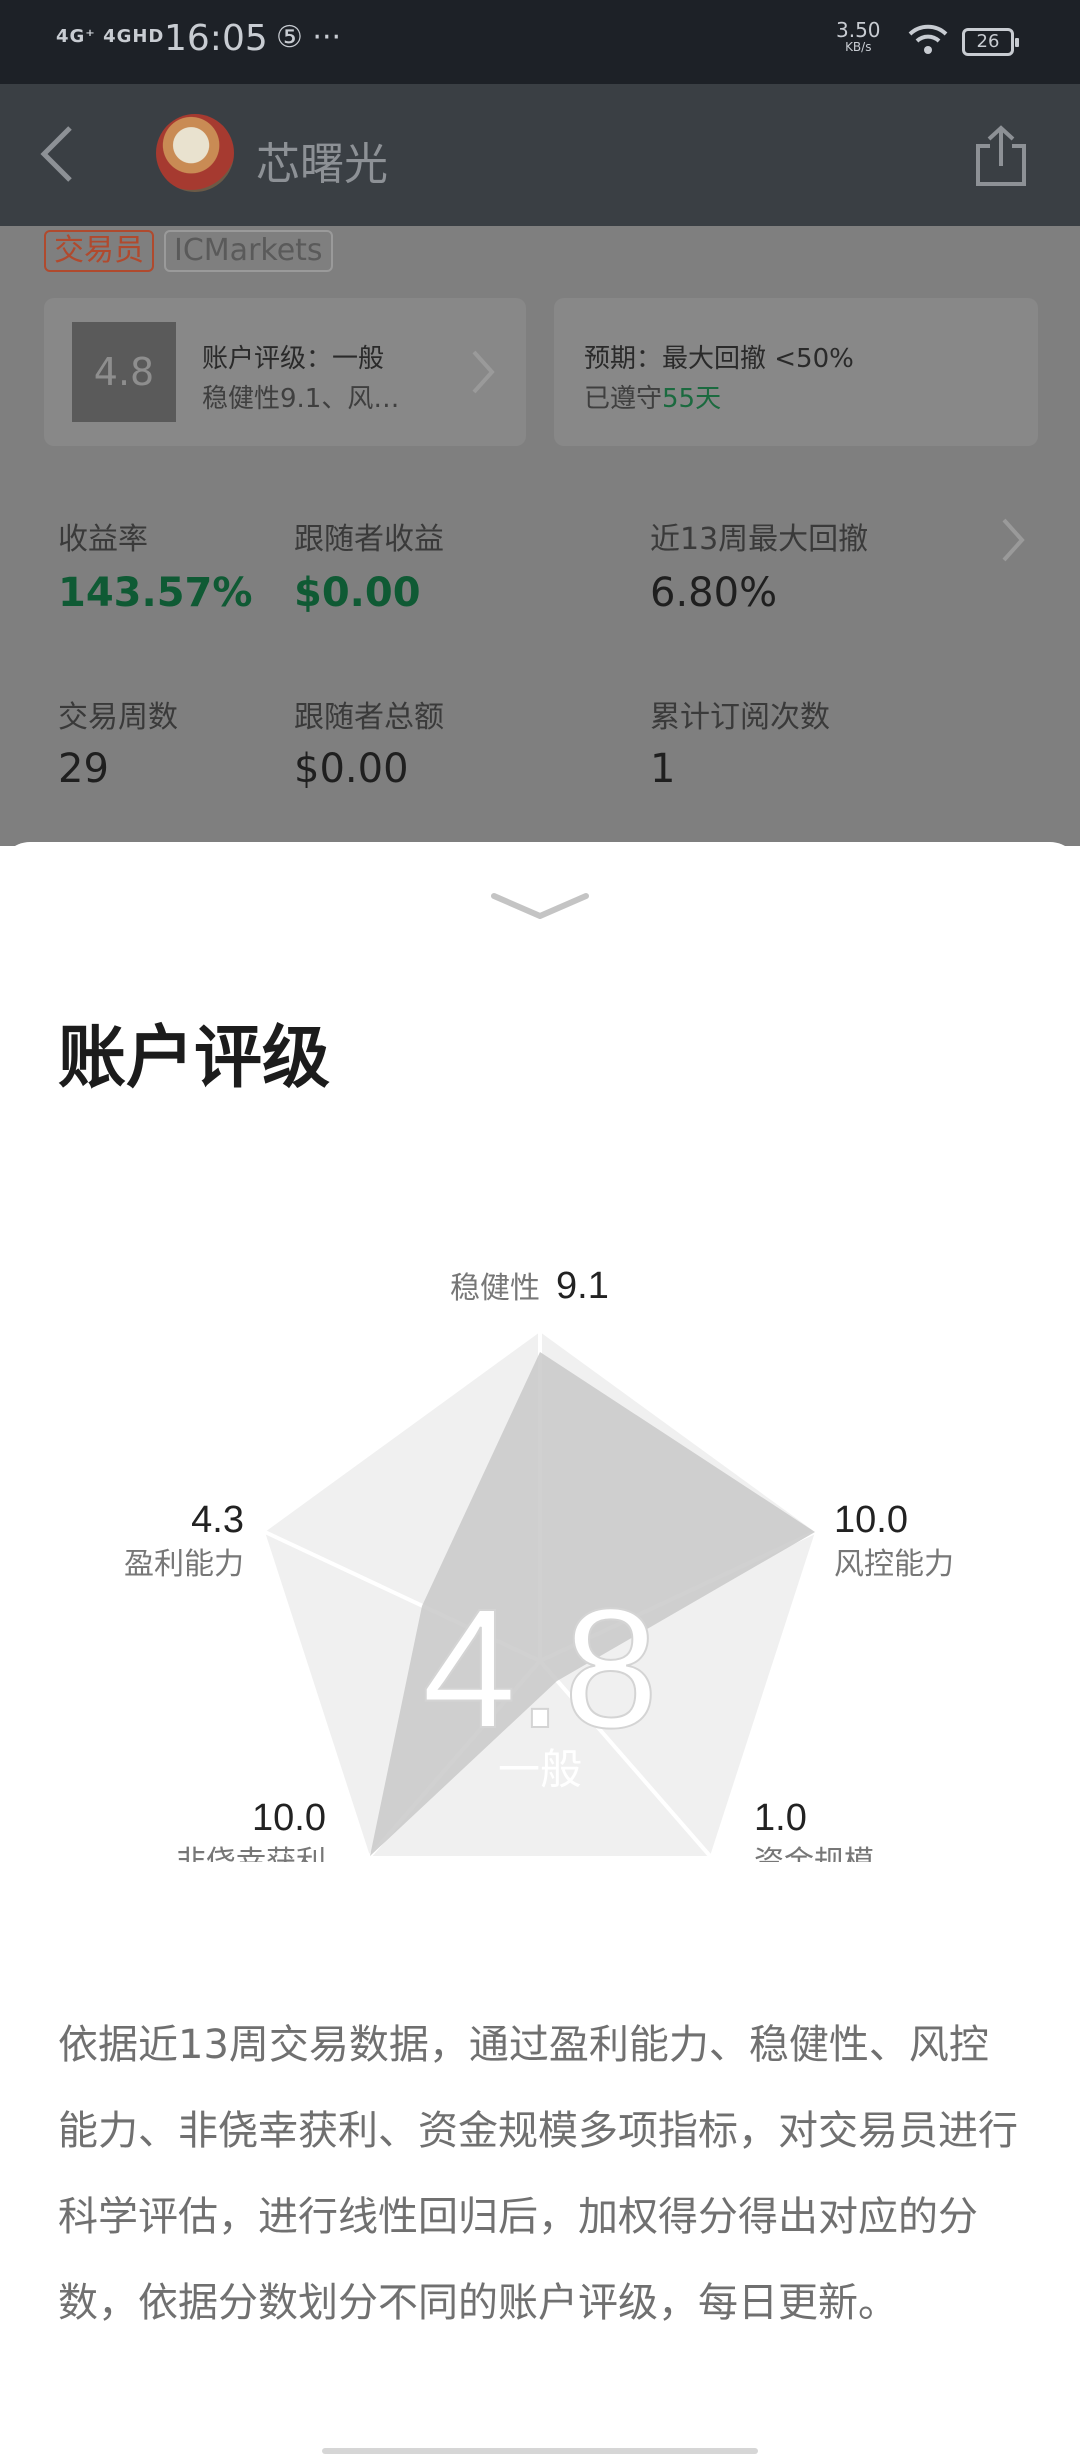 The height and width of the screenshot is (2460, 1080). Describe the element at coordinates (759, 539) in the screenshot. I see `drawdown-label: 近13周最大回撤` at that location.